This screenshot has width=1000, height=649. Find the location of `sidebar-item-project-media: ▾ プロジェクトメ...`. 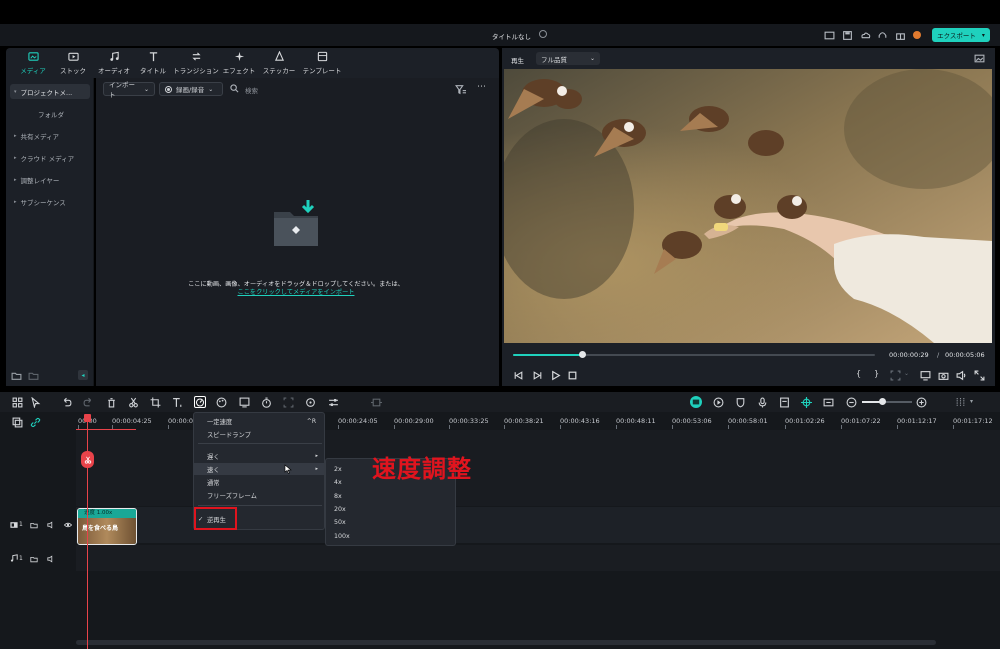

sidebar-item-project-media: ▾ プロジェクトメ... is located at coordinates (50, 91).